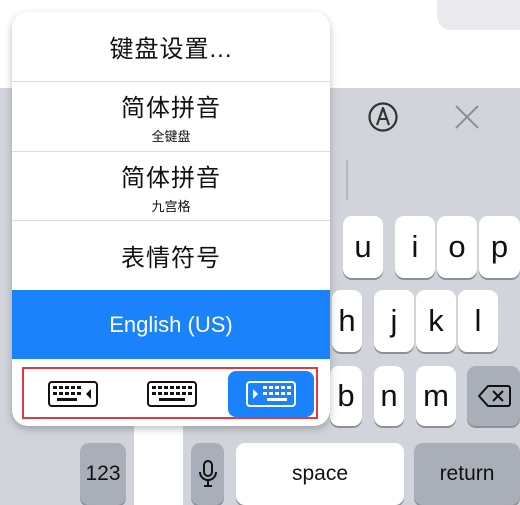 This screenshot has width=520, height=505. What do you see at coordinates (346, 396) in the screenshot?
I see `key-b: b` at bounding box center [346, 396].